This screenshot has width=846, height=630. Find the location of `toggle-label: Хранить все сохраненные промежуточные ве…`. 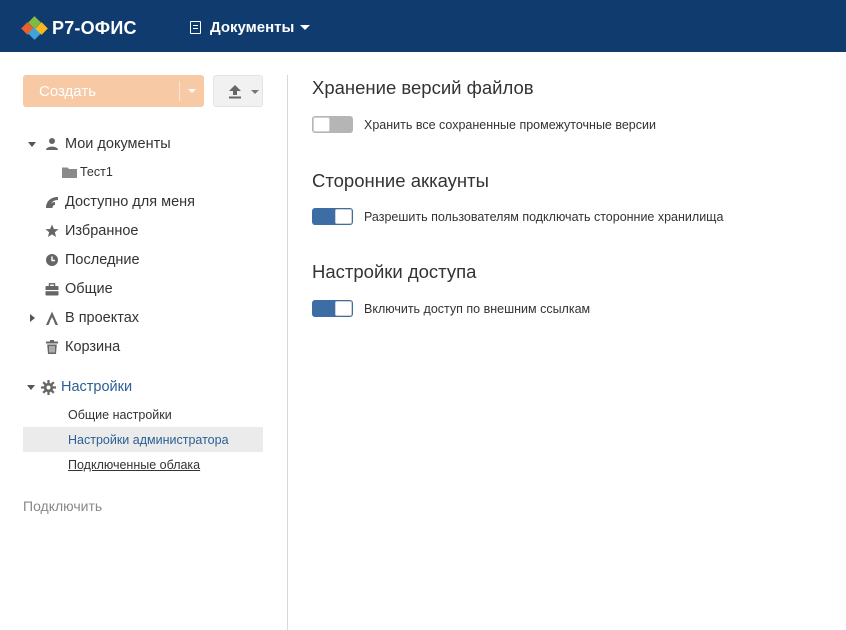

toggle-label: Хранить все сохраненные промежуточные ве… is located at coordinates (510, 124).